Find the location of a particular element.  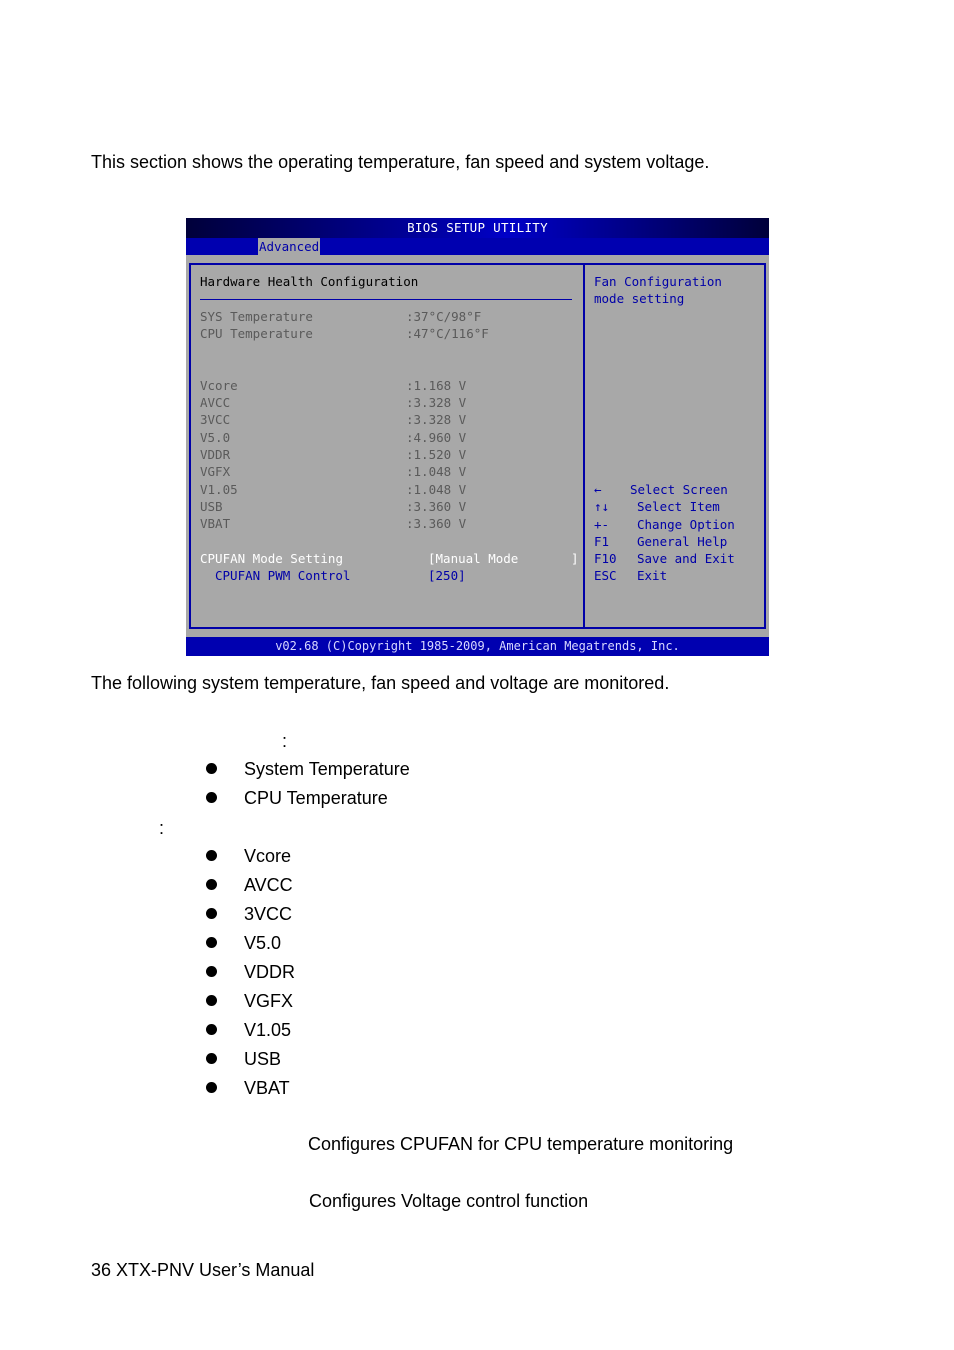

bios-menu-bar: Advanced is located at coordinates (477, 246).